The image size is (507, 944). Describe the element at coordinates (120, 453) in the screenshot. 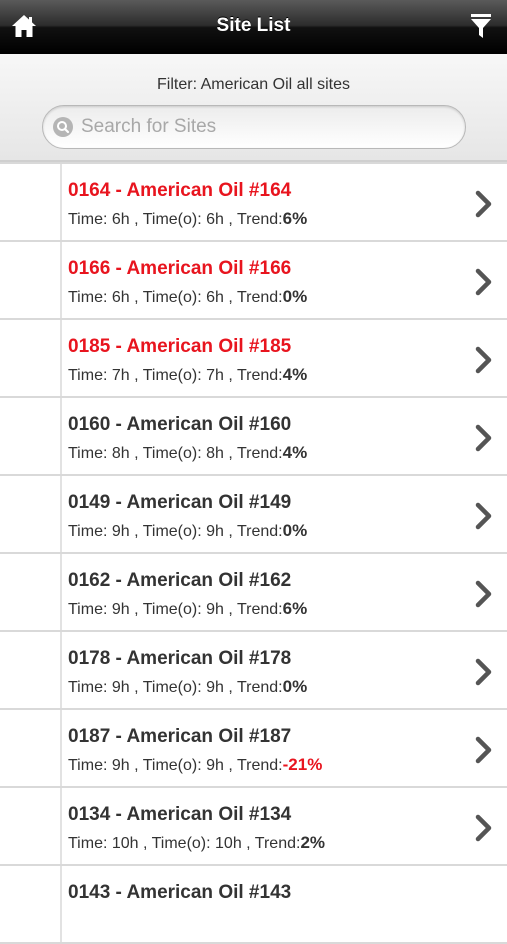

I see `time-value: 8h` at that location.